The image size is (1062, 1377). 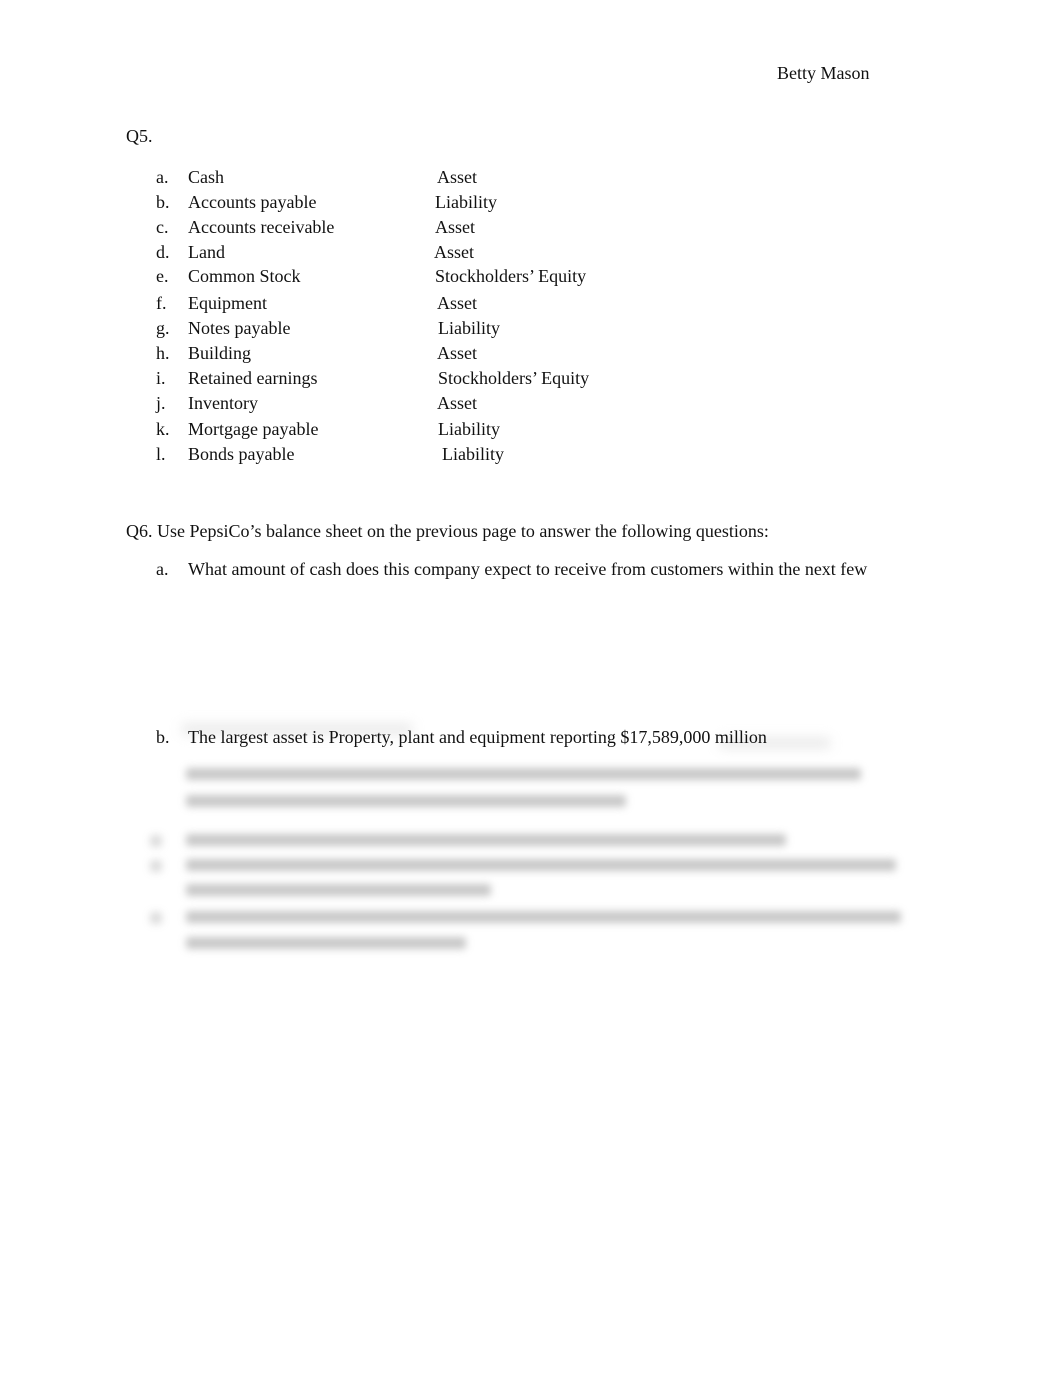 I want to click on item-letter: d., so click(x=163, y=252).